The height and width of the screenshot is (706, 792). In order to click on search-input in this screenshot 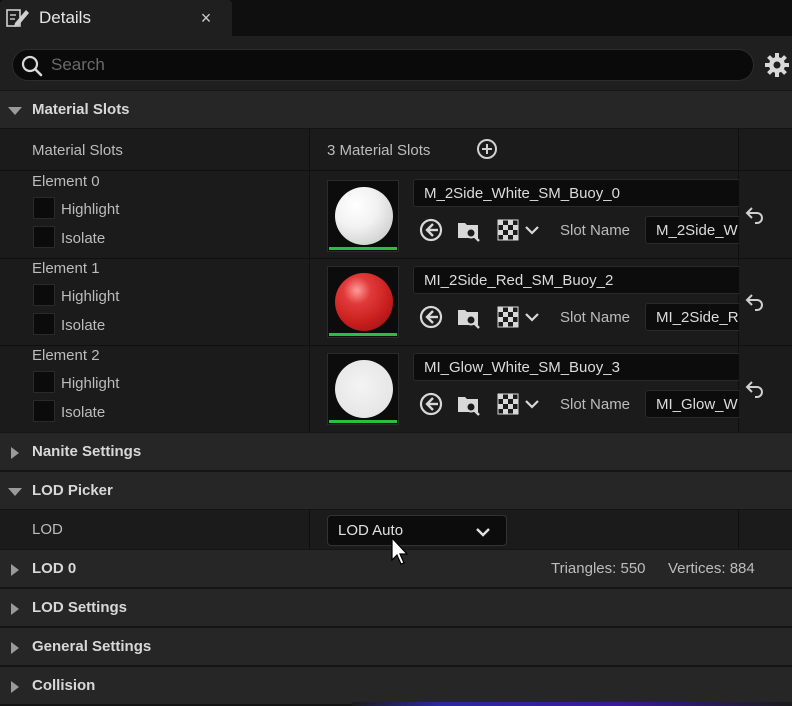, I will do `click(396, 65)`.